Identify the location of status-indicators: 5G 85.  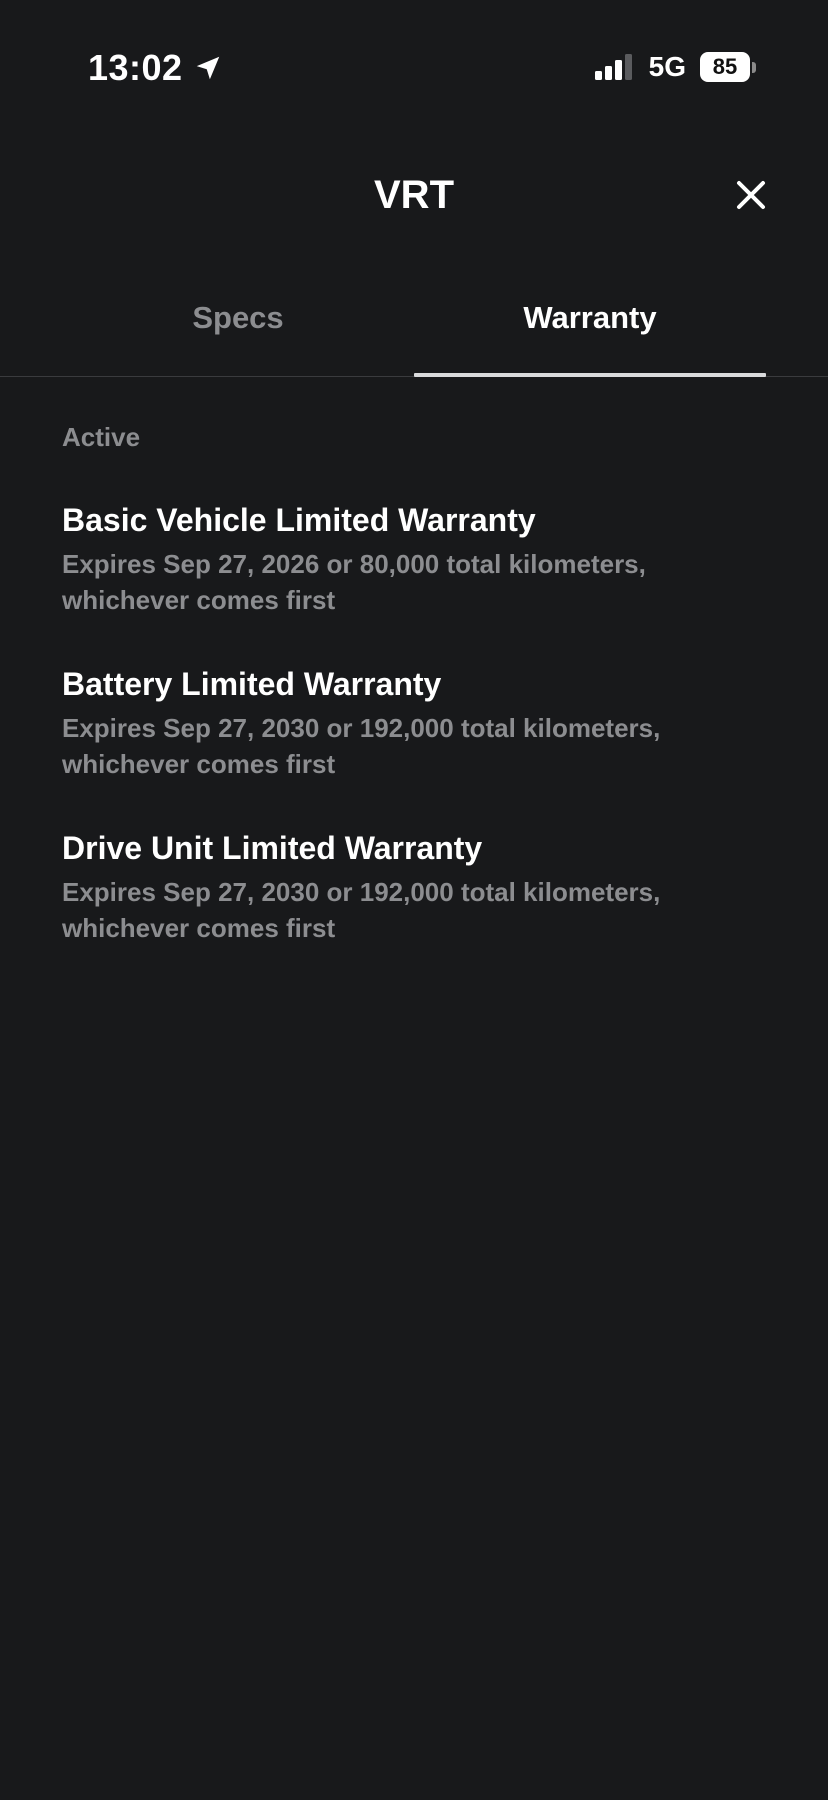
(675, 66).